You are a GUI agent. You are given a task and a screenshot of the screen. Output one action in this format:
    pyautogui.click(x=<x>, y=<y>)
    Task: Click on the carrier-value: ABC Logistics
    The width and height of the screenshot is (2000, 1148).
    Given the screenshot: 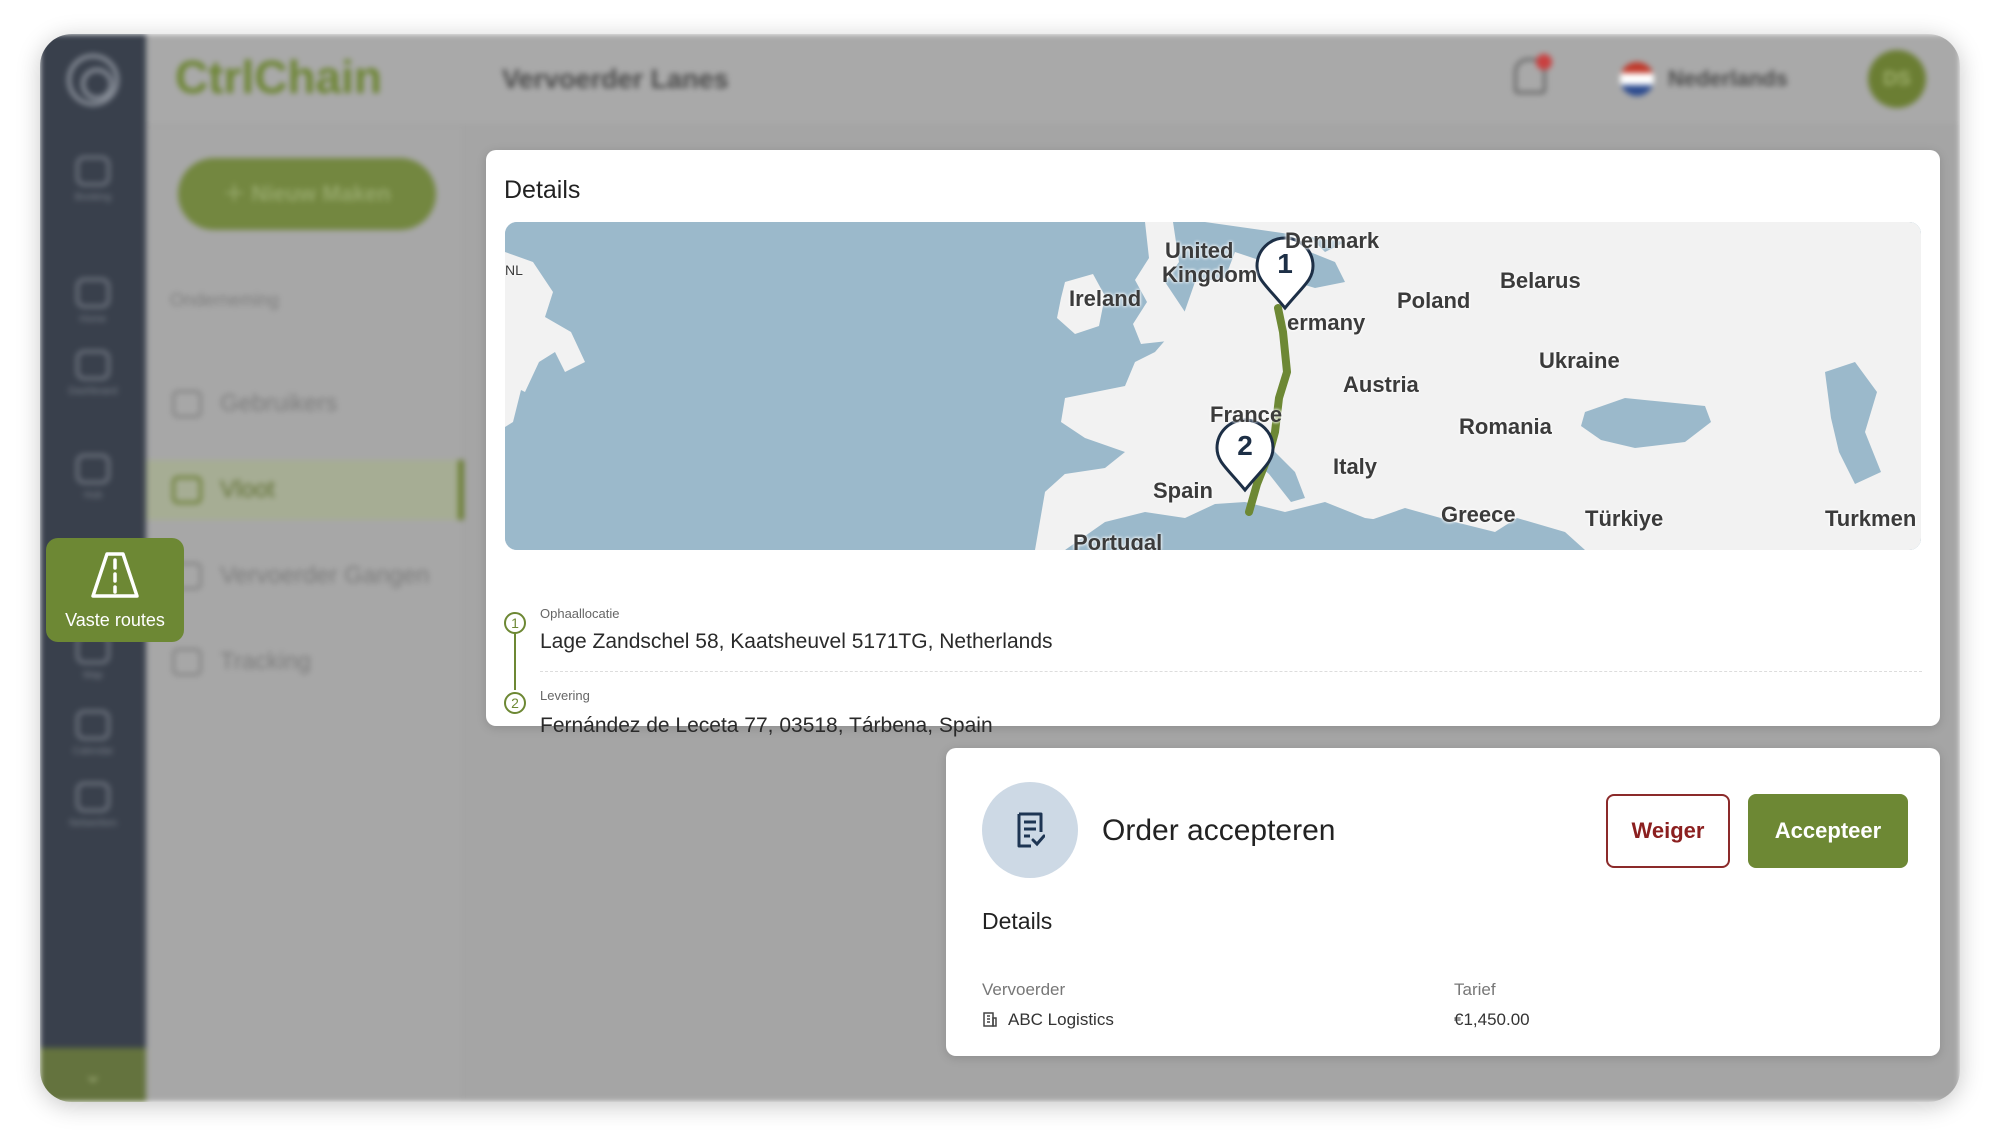 What is the action you would take?
    pyautogui.click(x=1048, y=1020)
    